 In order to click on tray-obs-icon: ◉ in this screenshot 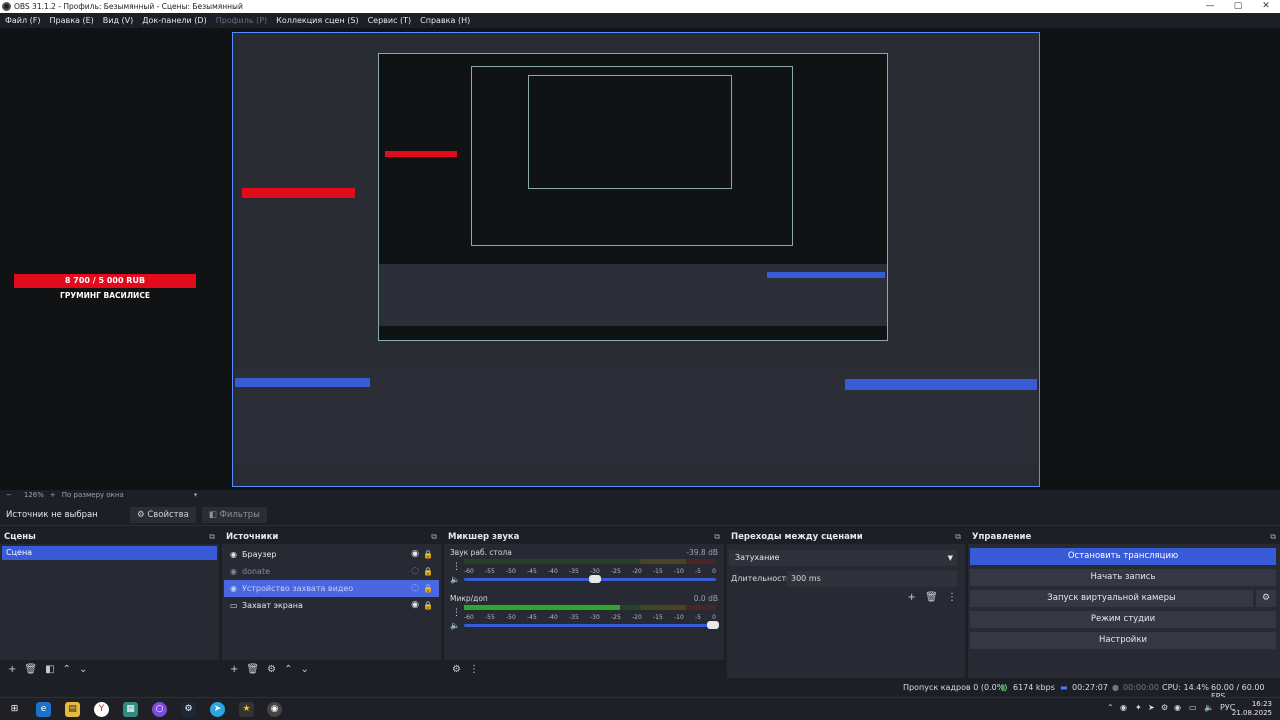, I will do `click(1177, 707)`.